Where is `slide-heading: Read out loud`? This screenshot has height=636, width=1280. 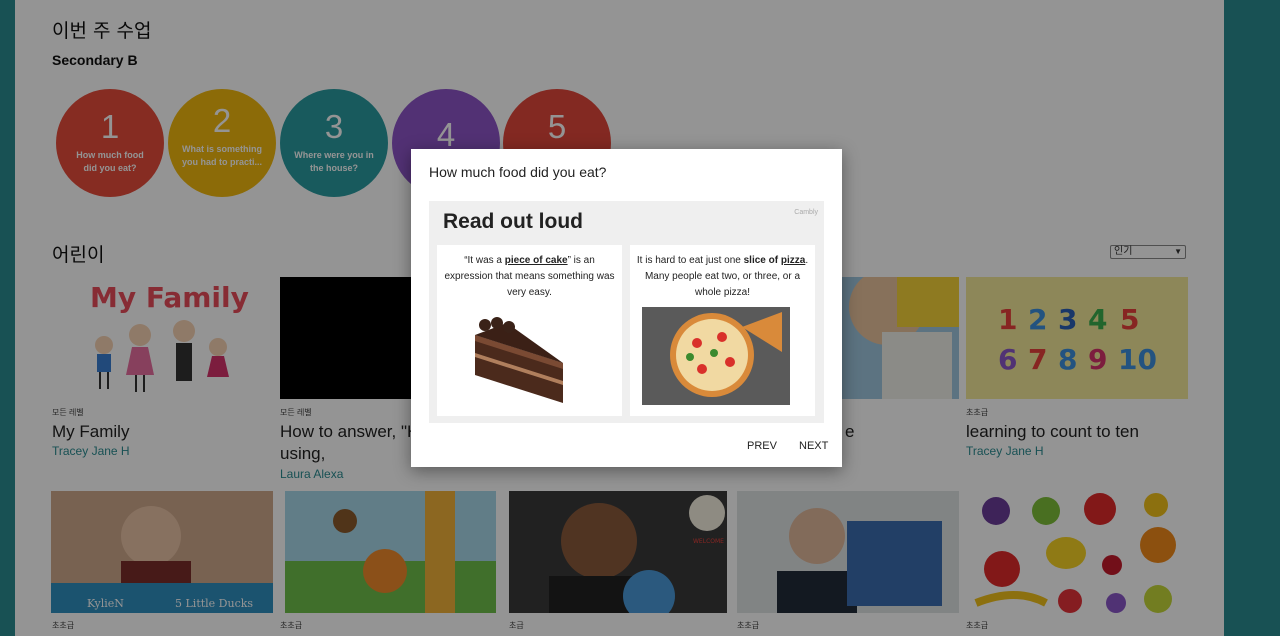
slide-heading: Read out loud is located at coordinates (513, 221).